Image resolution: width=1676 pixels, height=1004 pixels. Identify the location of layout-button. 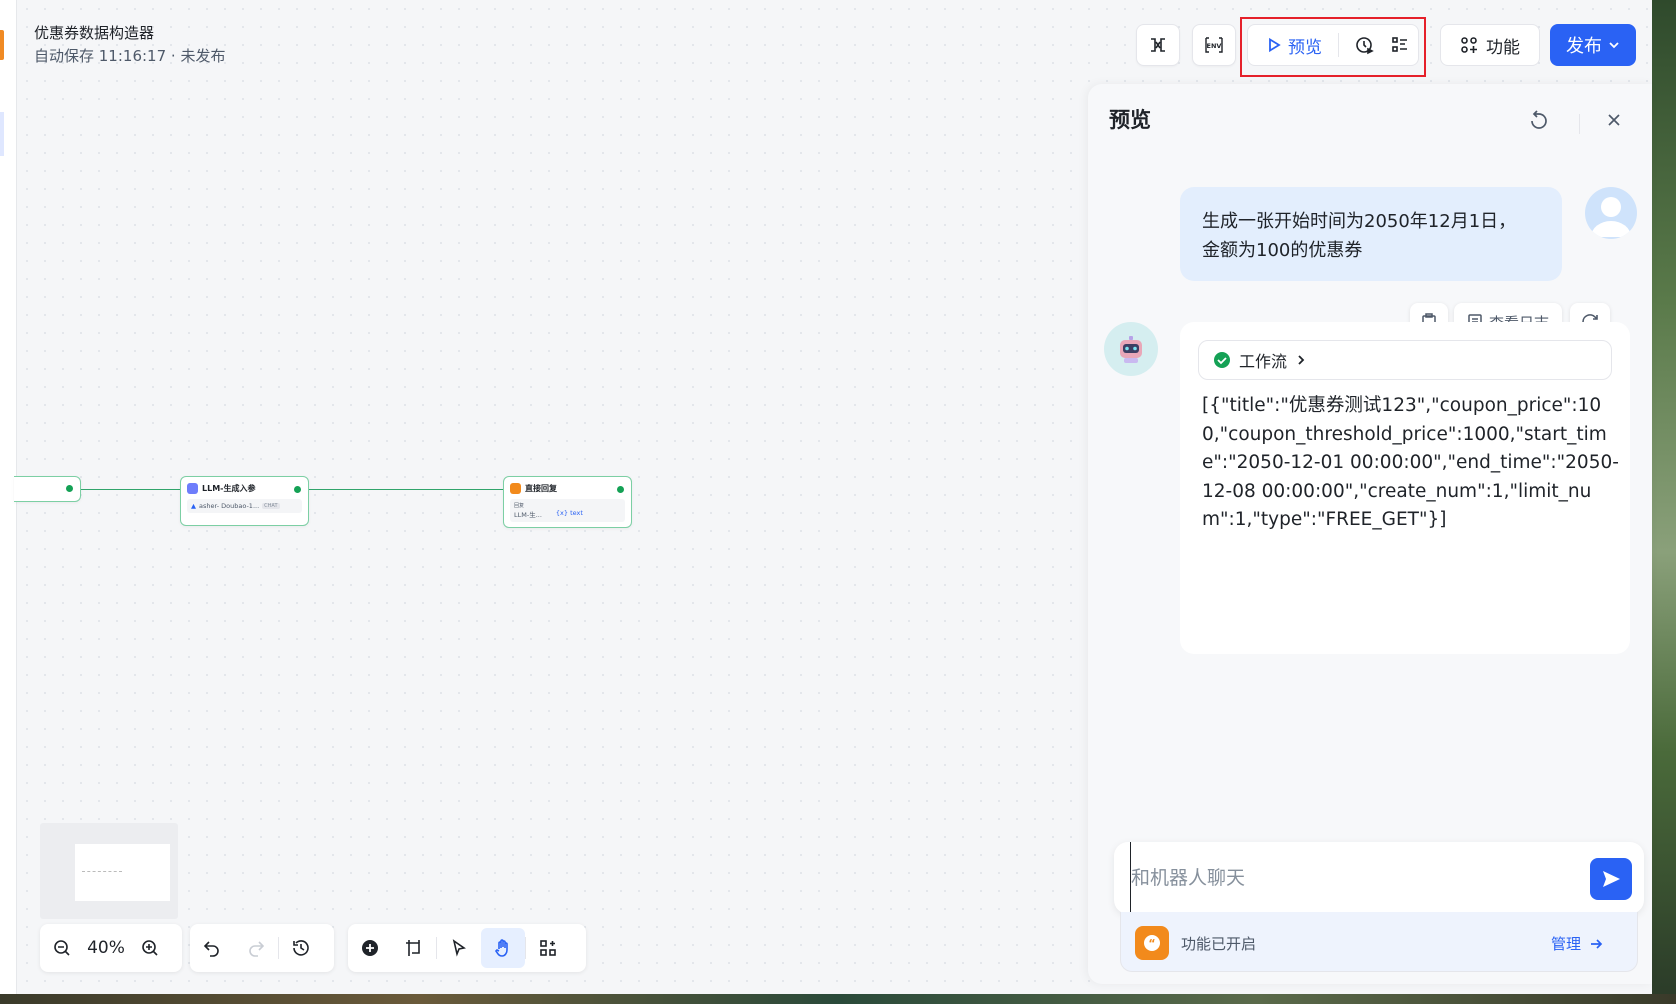
(548, 948).